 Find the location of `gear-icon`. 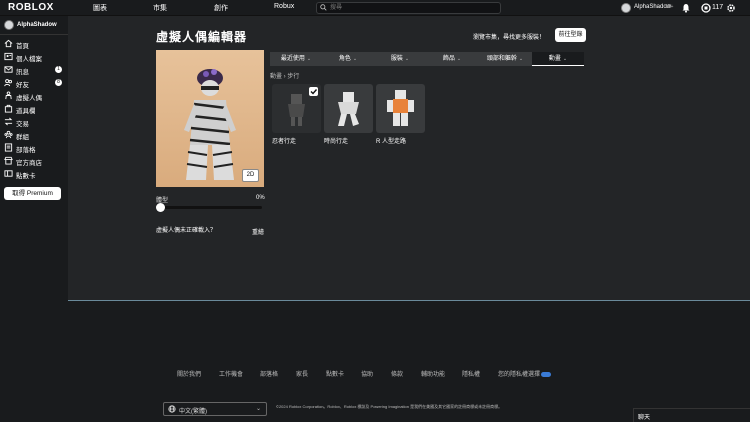

gear-icon is located at coordinates (731, 8).